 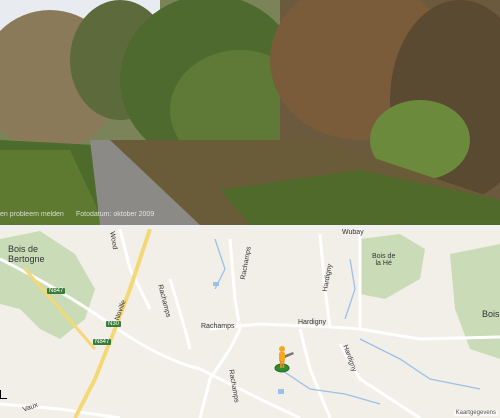 I want to click on photo-date: Fotodatum: oktober 2009, so click(x=115, y=214).